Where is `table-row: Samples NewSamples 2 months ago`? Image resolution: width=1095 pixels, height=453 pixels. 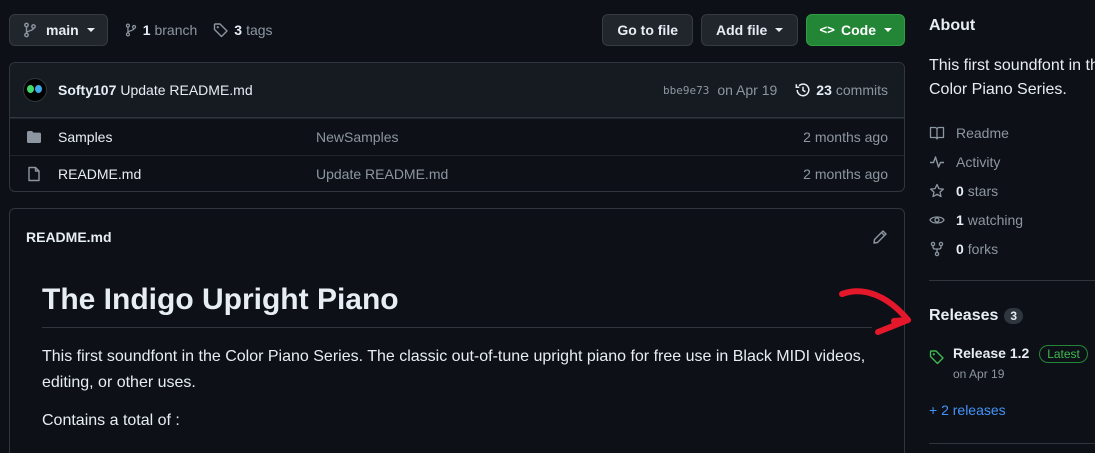
table-row: Samples NewSamples 2 months ago is located at coordinates (457, 136).